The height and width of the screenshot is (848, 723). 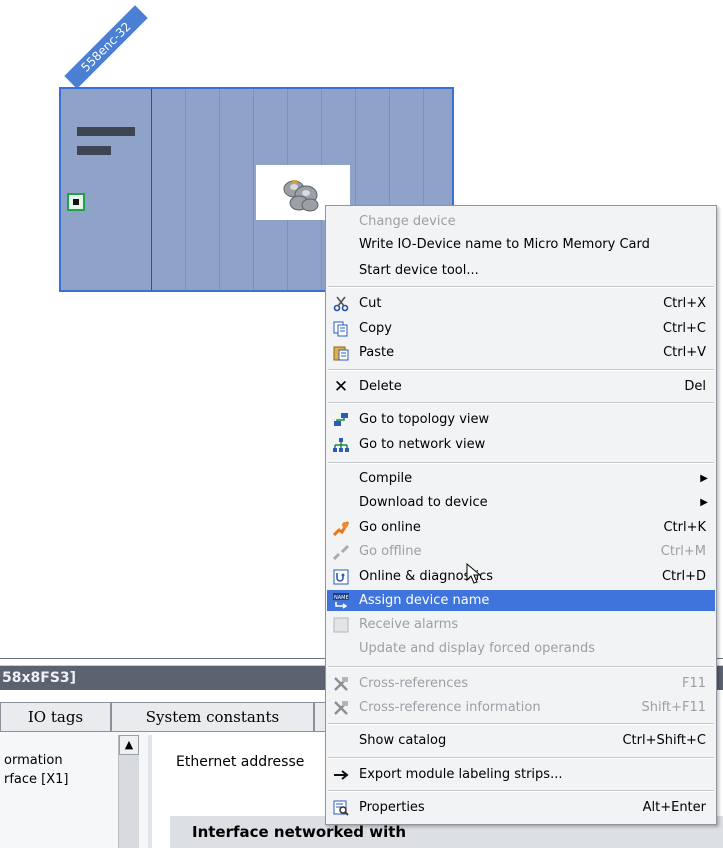 What do you see at coordinates (521, 740) in the screenshot?
I see `menu-item-show-catalog: Show catalog Ctrl+Shift+C` at bounding box center [521, 740].